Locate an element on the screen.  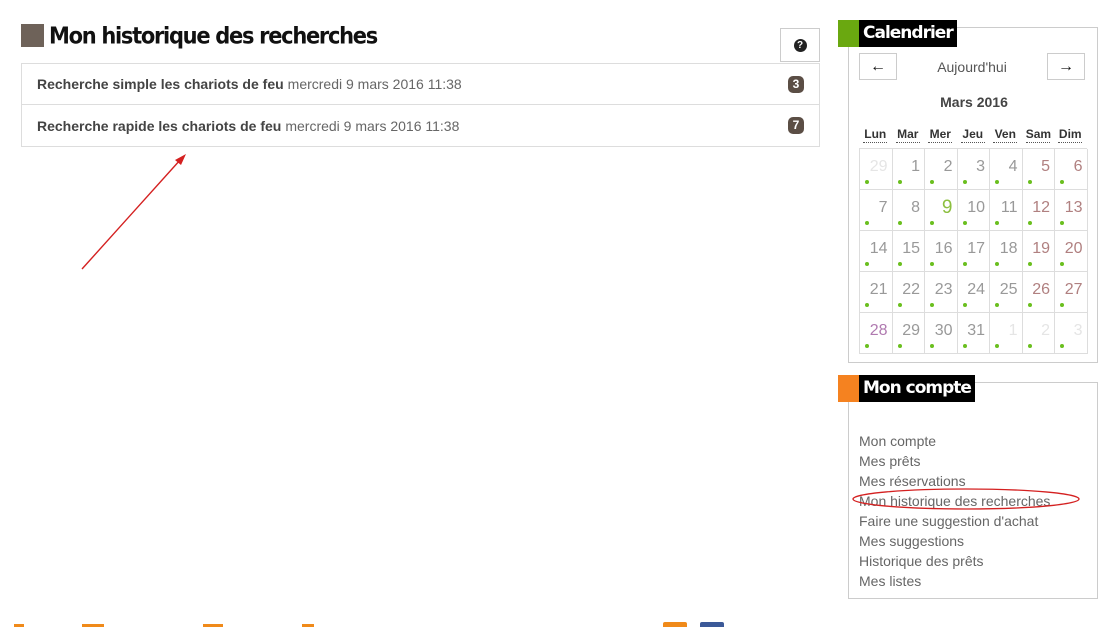
calendar-day: 13 is located at coordinates (1071, 210).